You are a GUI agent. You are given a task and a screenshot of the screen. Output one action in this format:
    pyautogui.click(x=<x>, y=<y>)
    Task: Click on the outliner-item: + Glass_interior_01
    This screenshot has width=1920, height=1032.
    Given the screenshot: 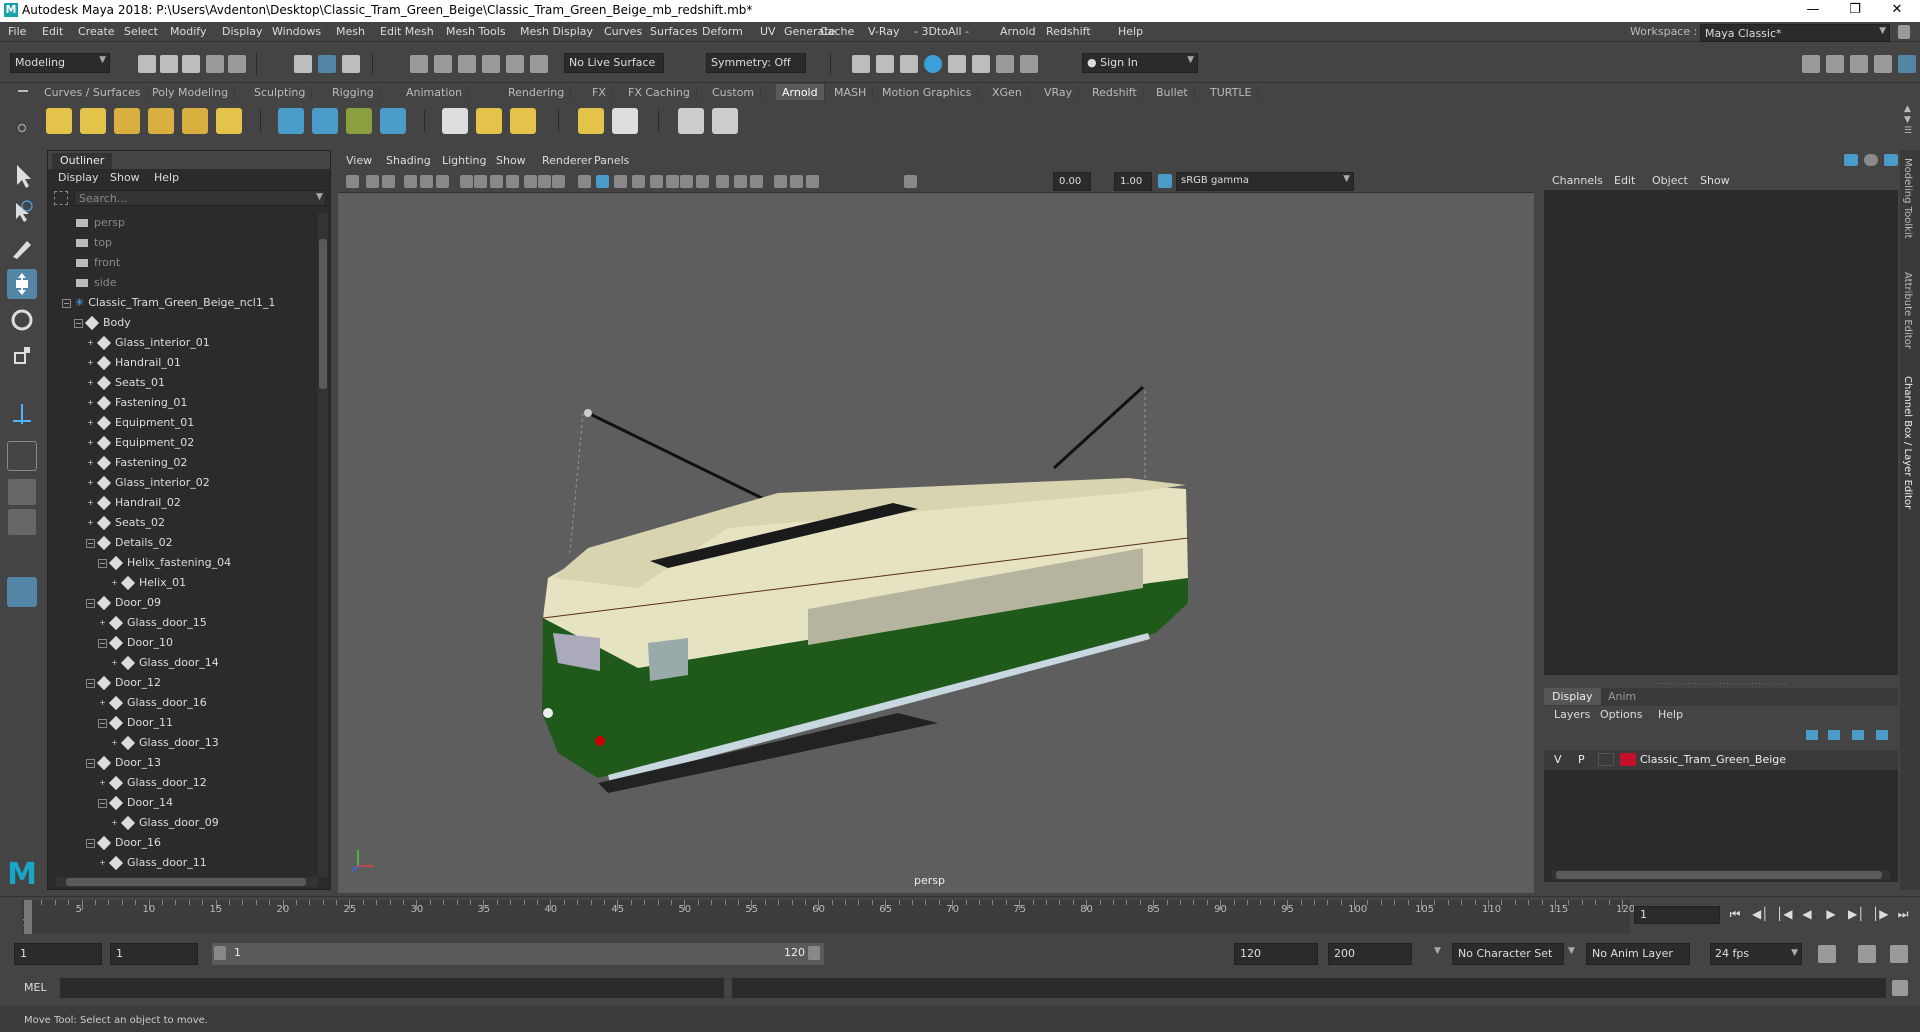 What is the action you would take?
    pyautogui.click(x=148, y=343)
    